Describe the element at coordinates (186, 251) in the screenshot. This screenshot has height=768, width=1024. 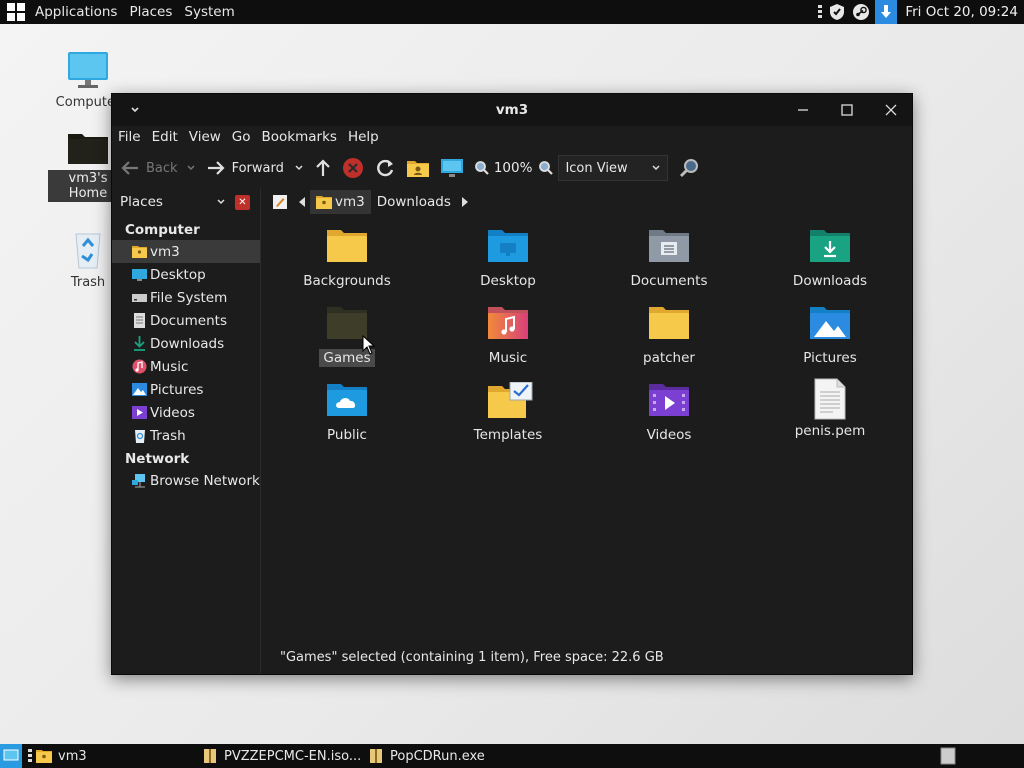
I see `sidebar-item-vm3: vm3` at that location.